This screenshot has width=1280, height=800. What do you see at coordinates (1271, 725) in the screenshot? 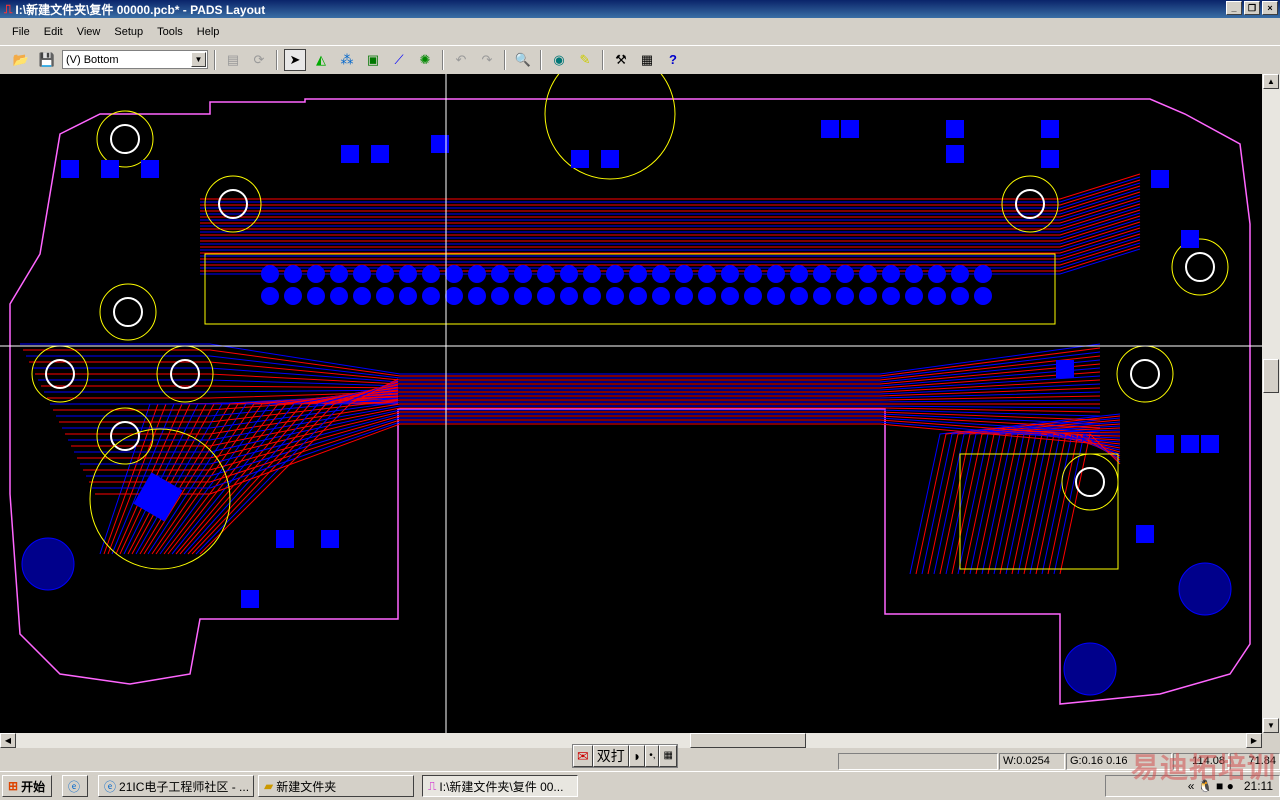
I see `scroll-down-button: ▼` at bounding box center [1271, 725].